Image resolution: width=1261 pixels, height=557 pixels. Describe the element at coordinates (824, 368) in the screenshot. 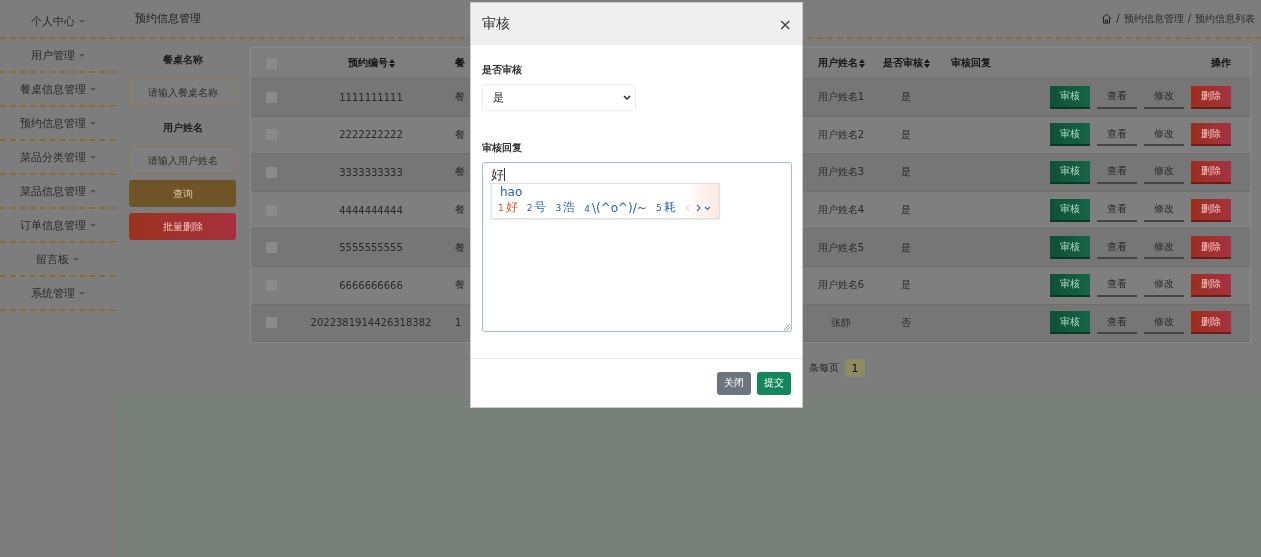

I see `per-page-label: 条每页` at that location.